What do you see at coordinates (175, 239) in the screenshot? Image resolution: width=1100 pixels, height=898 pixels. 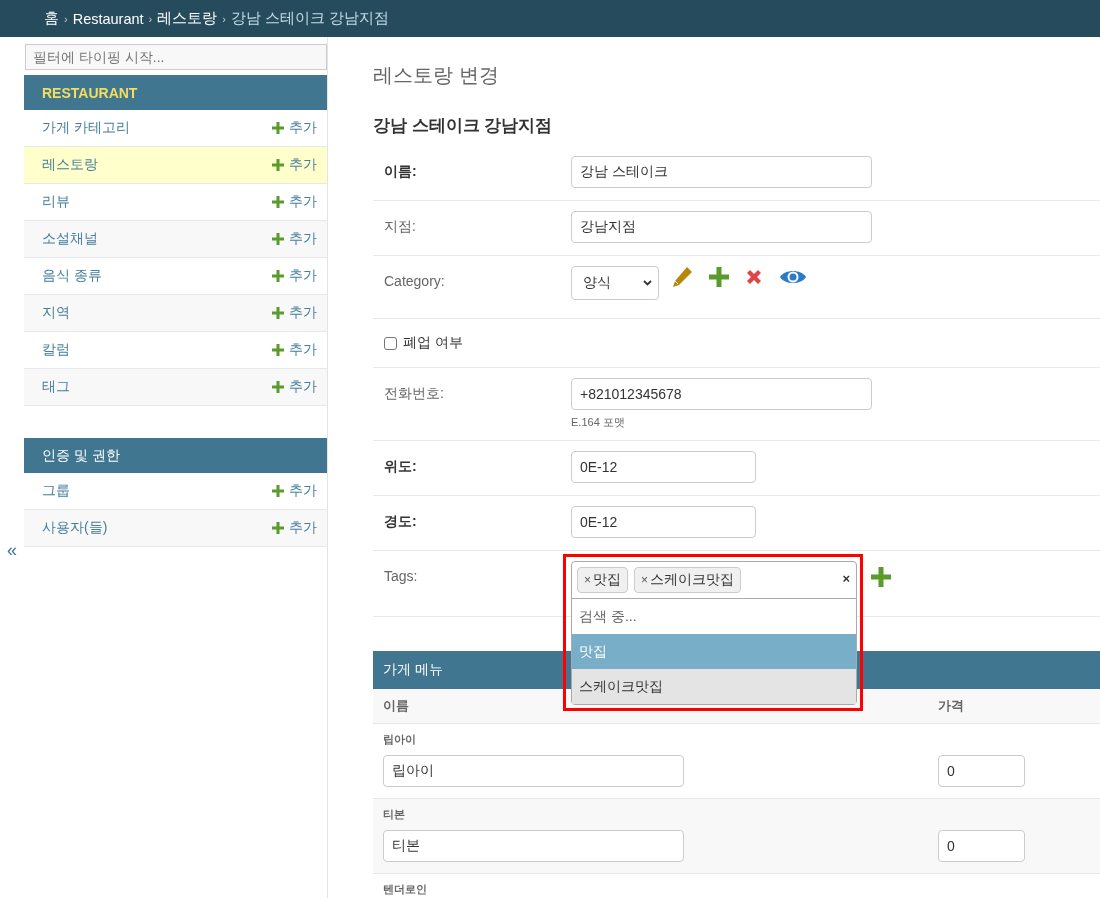 I see `sidebar-item: 소설채널 추가` at bounding box center [175, 239].